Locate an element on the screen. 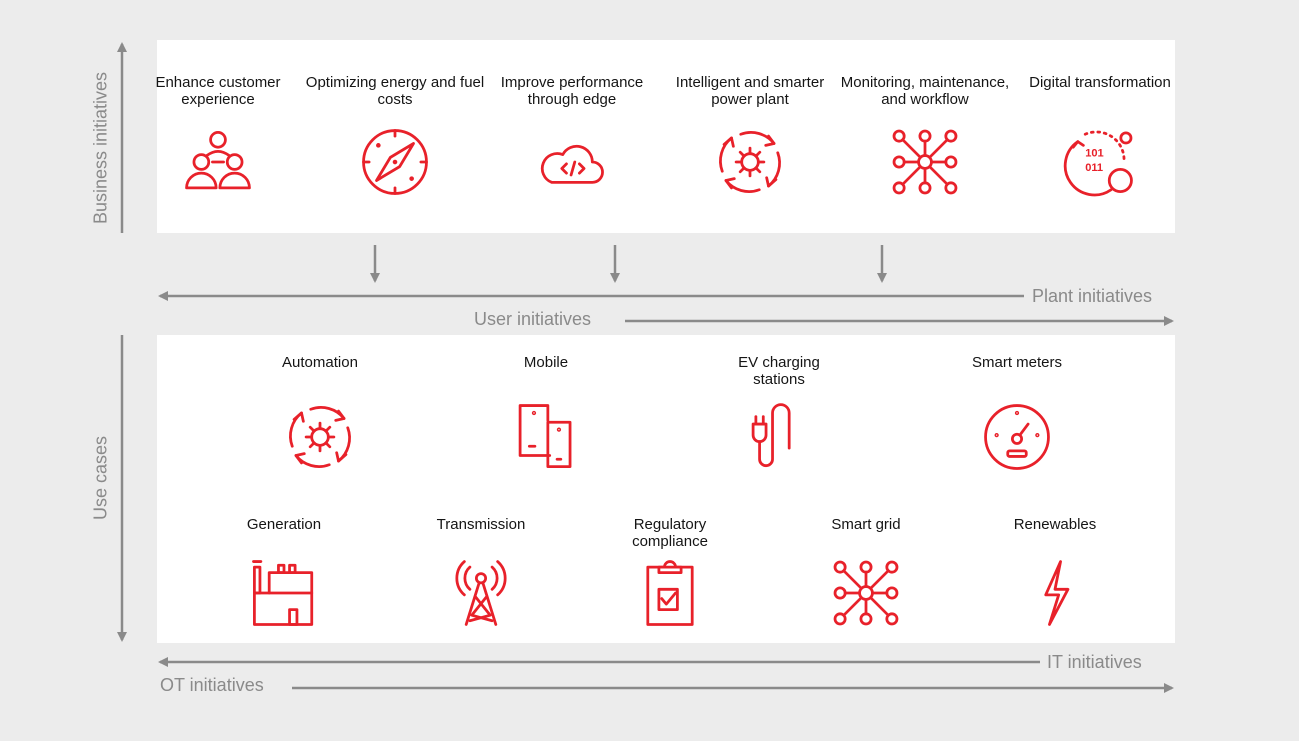  use-case-item: Automation is located at coordinates (320, 414).